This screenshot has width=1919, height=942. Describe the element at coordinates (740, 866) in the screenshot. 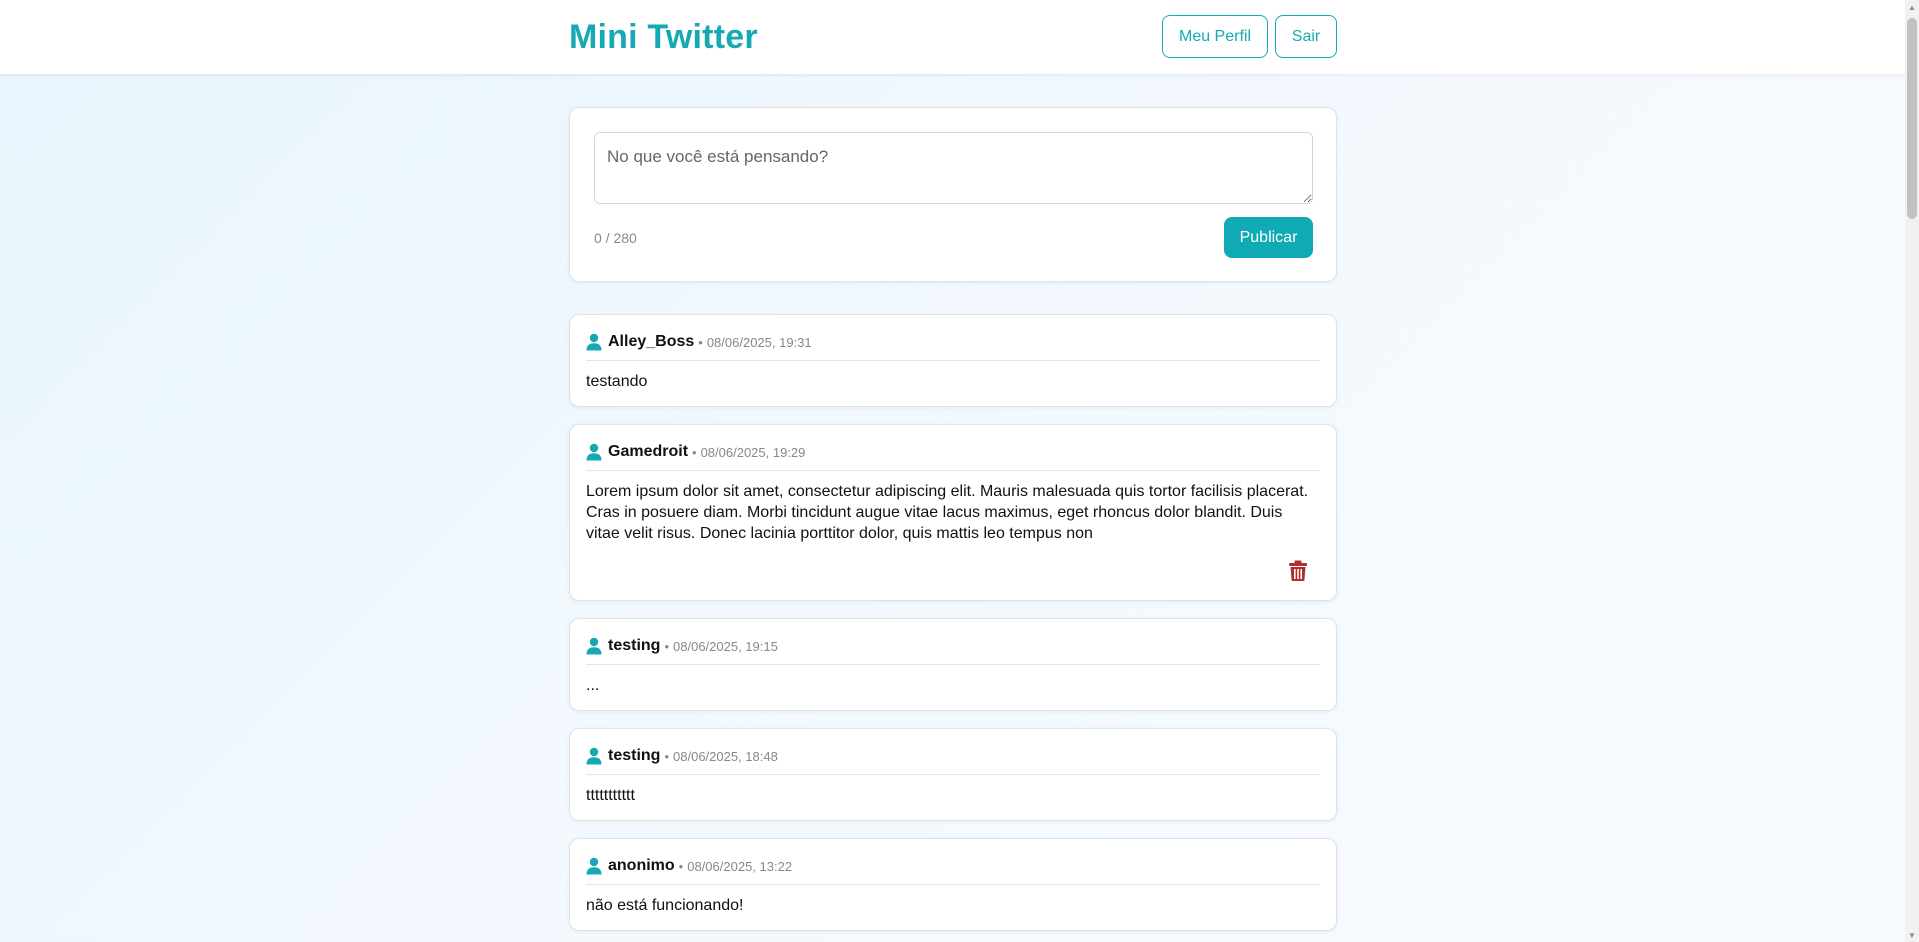

I see `post-timestamp: 08/06/2025, 13:22` at that location.